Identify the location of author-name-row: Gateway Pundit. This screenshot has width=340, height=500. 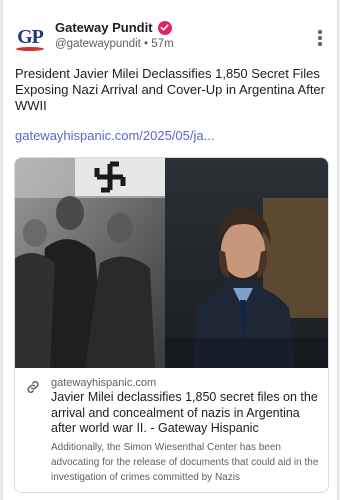
(113, 27).